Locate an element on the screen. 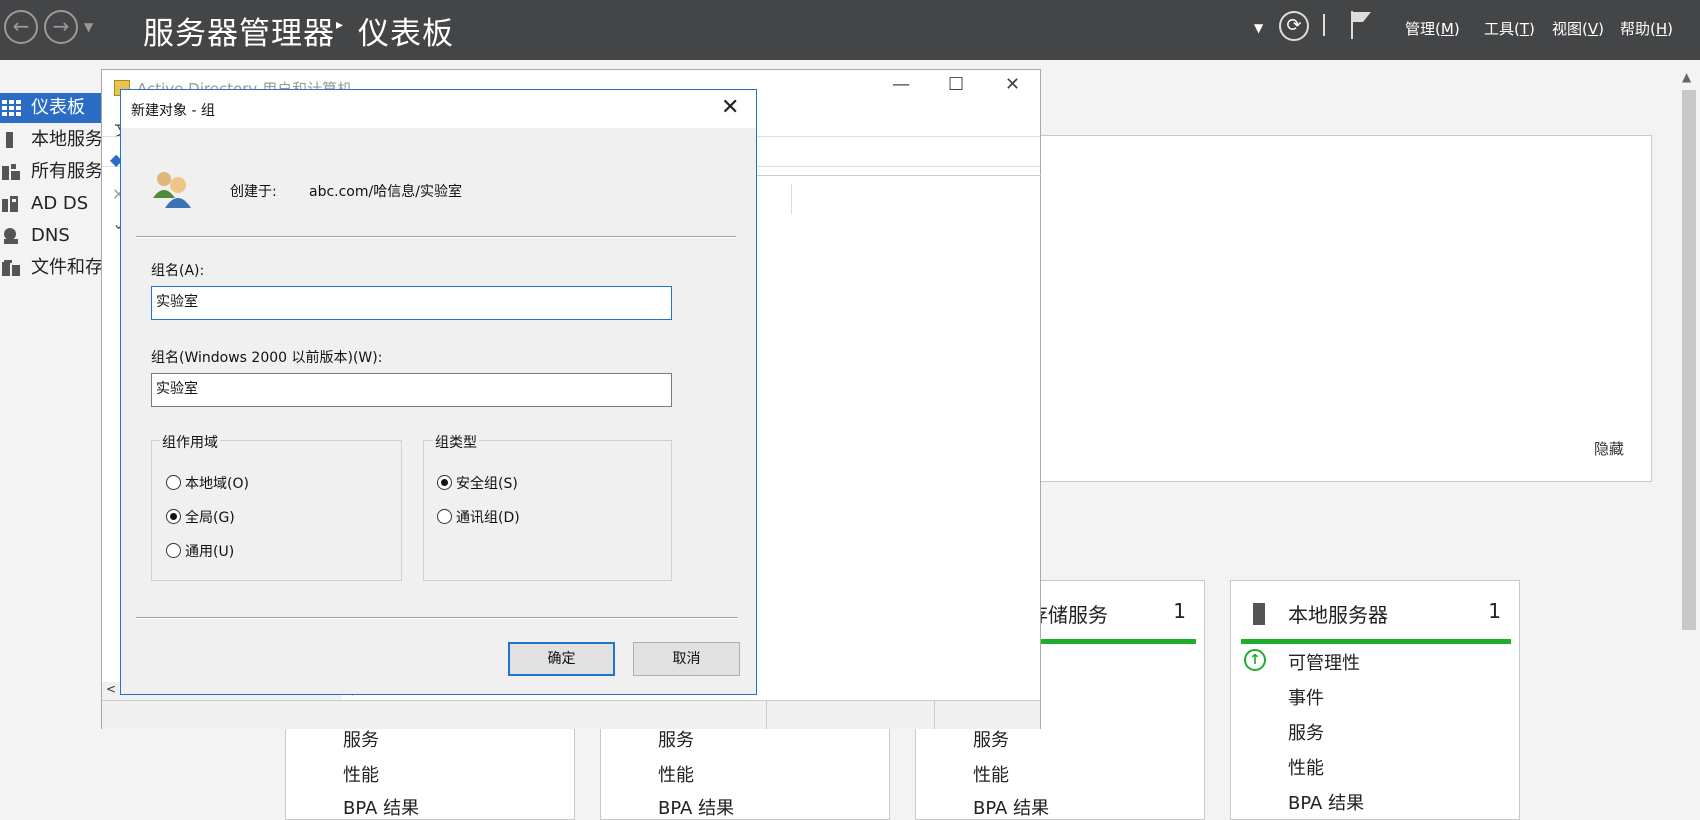  page-title: 仪表板 is located at coordinates (406, 34).